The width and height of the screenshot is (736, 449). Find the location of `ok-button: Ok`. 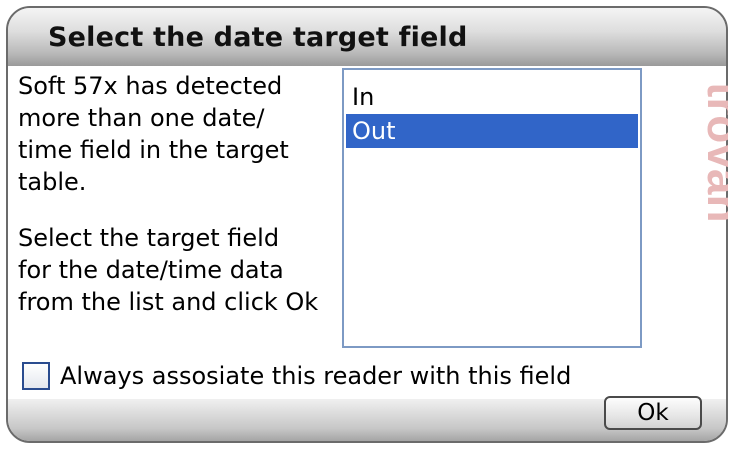

ok-button: Ok is located at coordinates (653, 413).